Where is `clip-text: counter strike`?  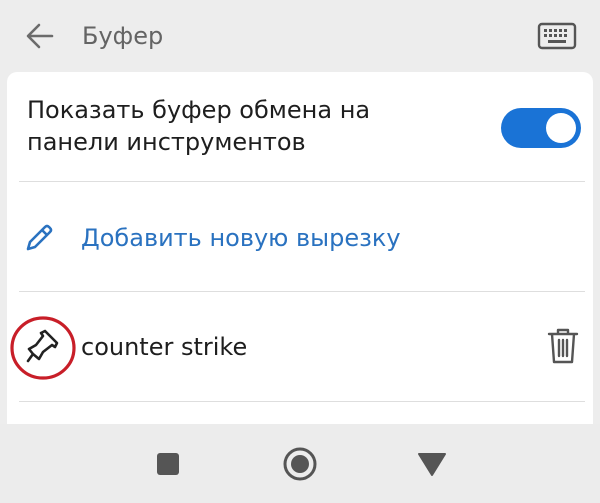 clip-text: counter strike is located at coordinates (164, 347).